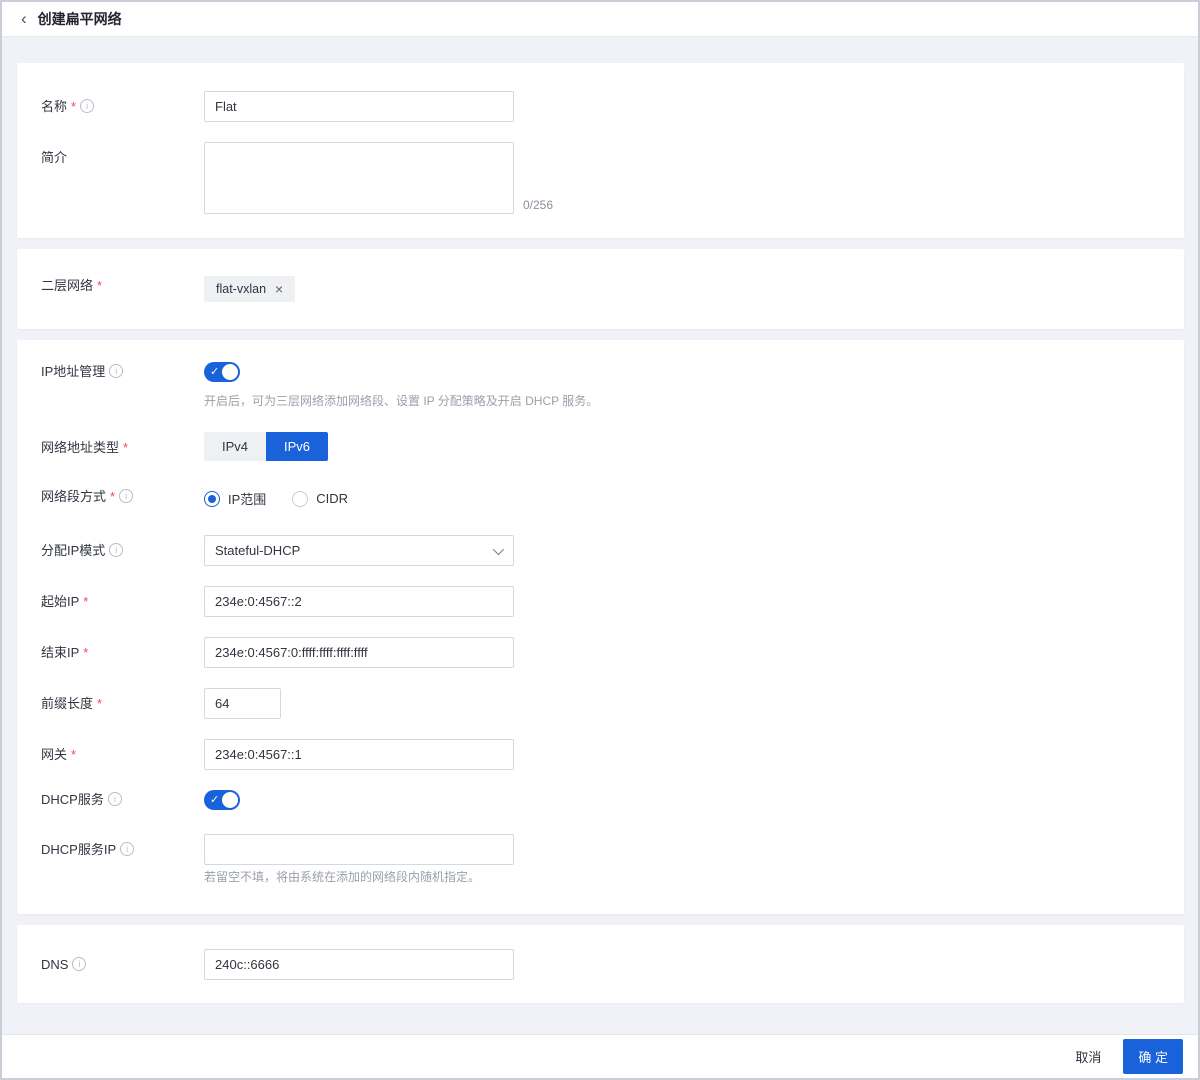 This screenshot has width=1200, height=1080. Describe the element at coordinates (600, 754) in the screenshot. I see `form-row-gateway: 网关 *` at that location.